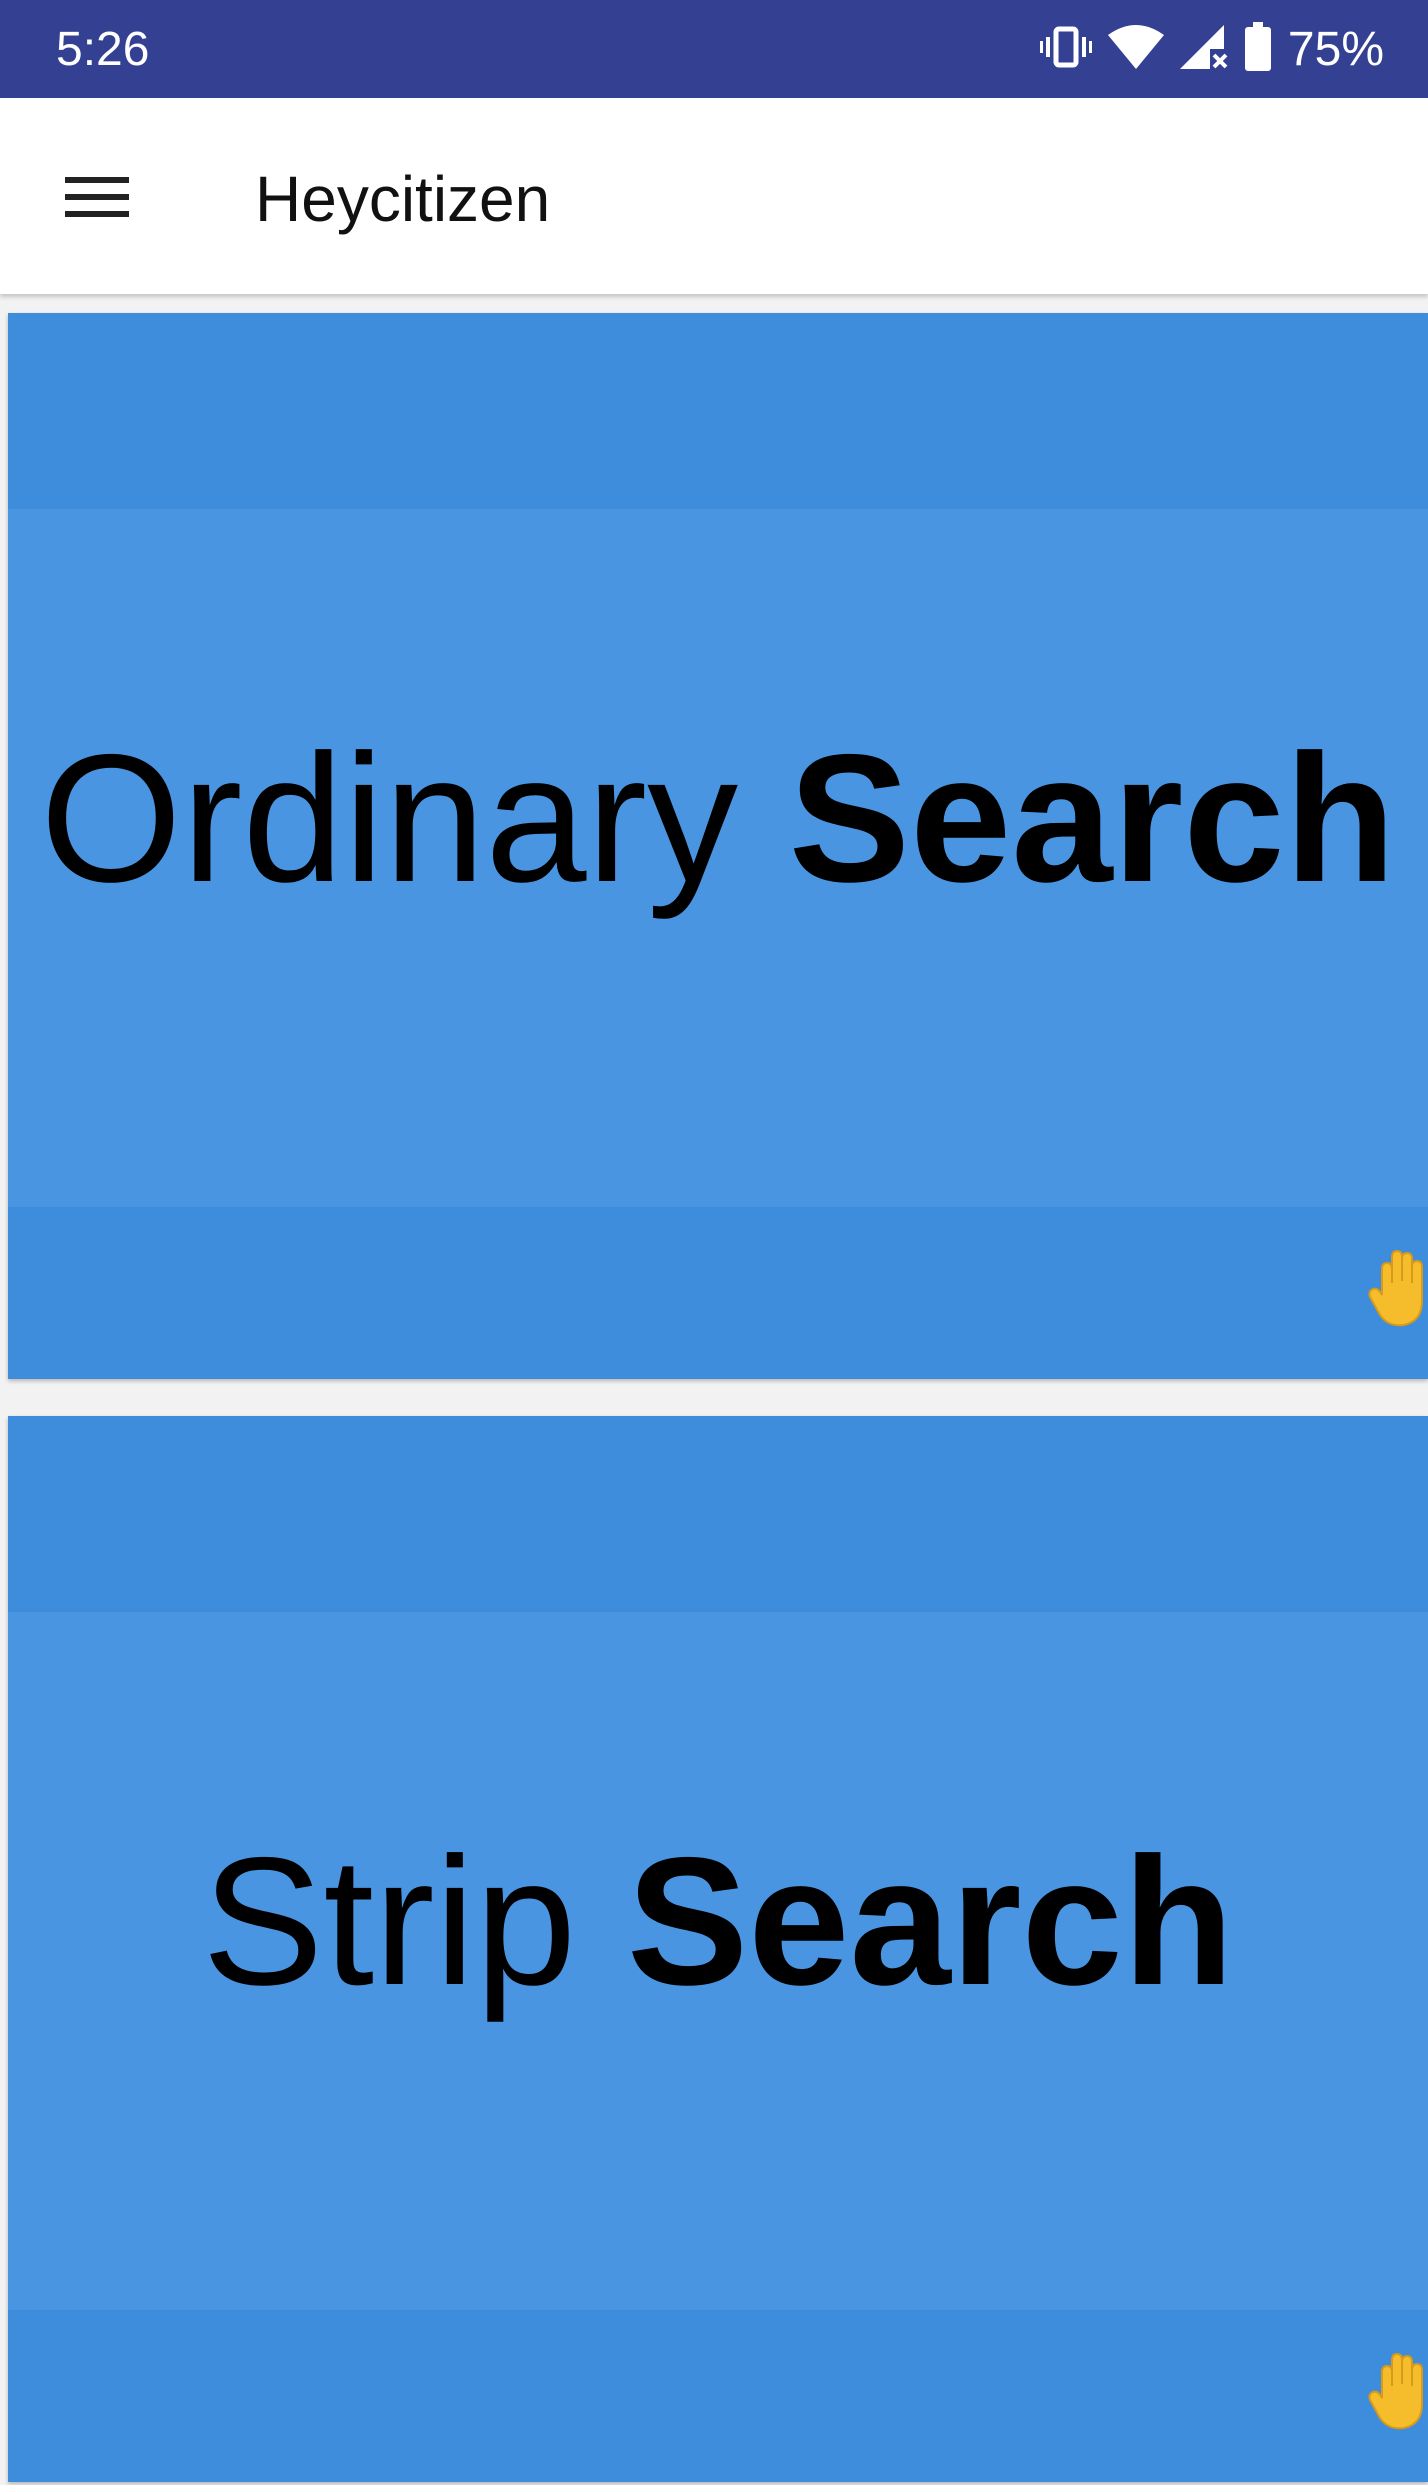 The width and height of the screenshot is (1428, 2485). What do you see at coordinates (1335, 49) in the screenshot?
I see `battery-percent: 75%` at bounding box center [1335, 49].